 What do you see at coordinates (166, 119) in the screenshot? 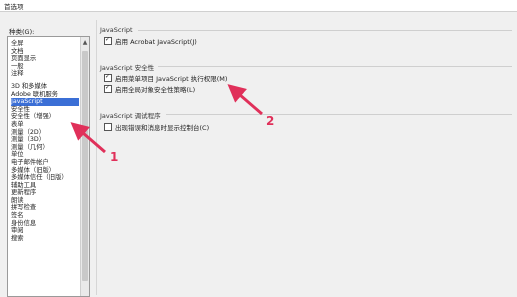
I see `annotation-overlay` at bounding box center [166, 119].